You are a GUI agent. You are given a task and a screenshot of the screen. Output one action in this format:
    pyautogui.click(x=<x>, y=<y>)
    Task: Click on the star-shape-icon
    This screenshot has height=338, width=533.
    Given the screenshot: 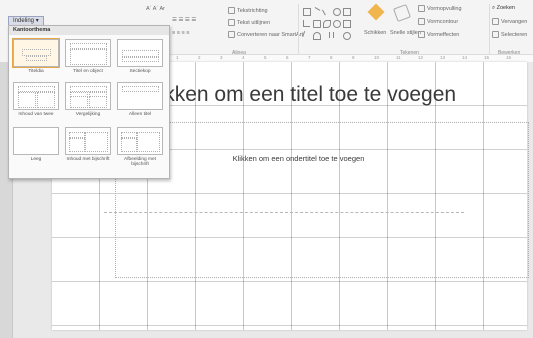 What is the action you would take?
    pyautogui.click(x=347, y=36)
    